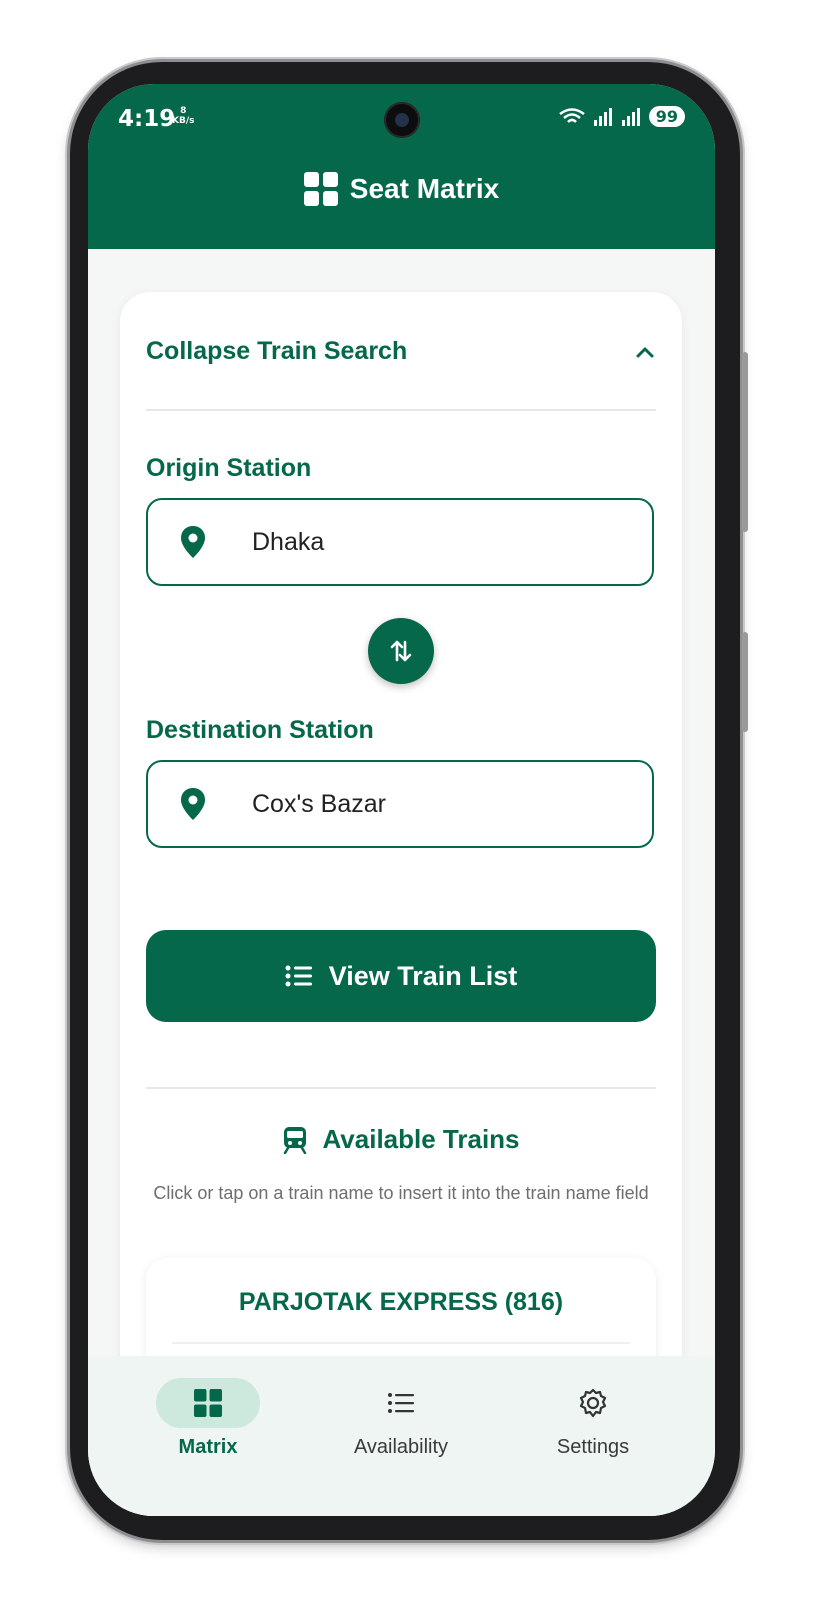 The height and width of the screenshot is (1600, 818). What do you see at coordinates (423, 975) in the screenshot?
I see `view-train-list-label: View Train List` at bounding box center [423, 975].